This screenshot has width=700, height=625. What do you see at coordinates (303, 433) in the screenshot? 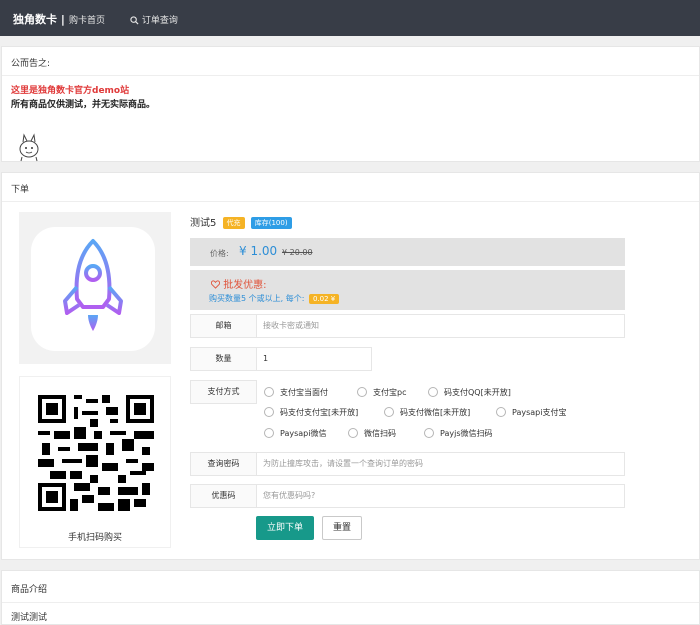
I see `pay-option-label: Paysapi微信` at bounding box center [303, 433].